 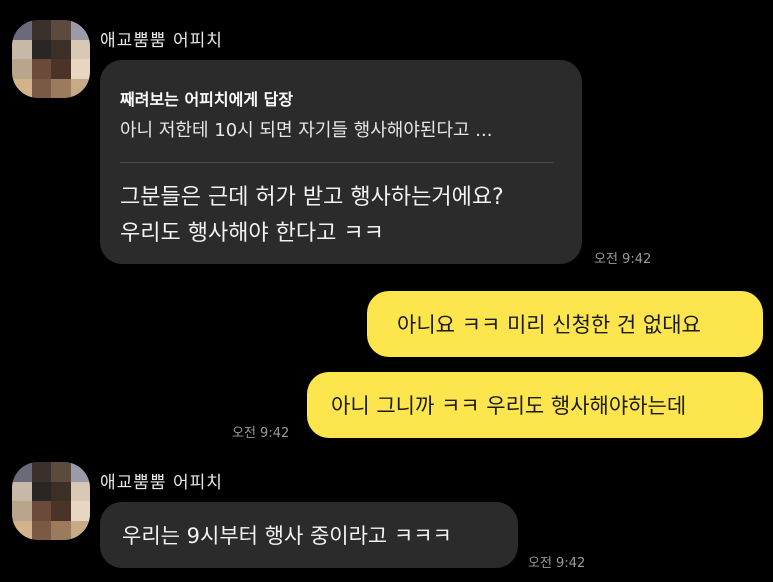 What do you see at coordinates (312, 197) in the screenshot?
I see `message-line: 그분들은 근데 허가 받고 행사하는거에요?` at bounding box center [312, 197].